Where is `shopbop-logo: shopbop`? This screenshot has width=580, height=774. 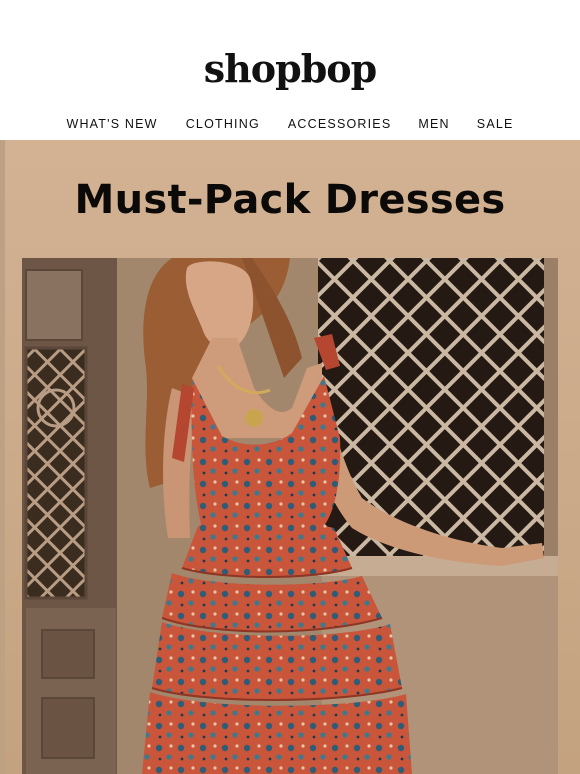 shopbop-logo: shopbop is located at coordinates (290, 69).